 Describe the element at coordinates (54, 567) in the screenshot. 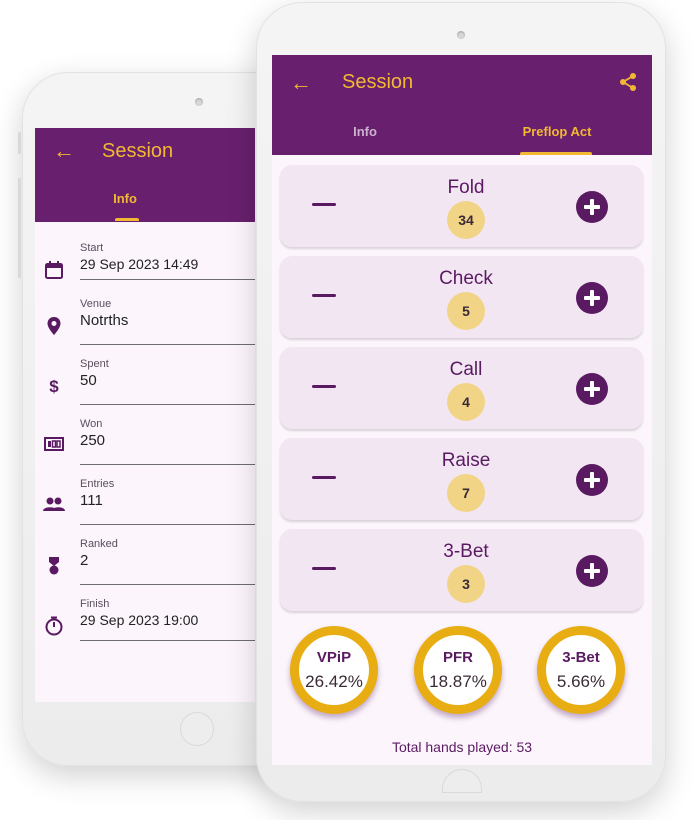

I see `medal-icon` at that location.